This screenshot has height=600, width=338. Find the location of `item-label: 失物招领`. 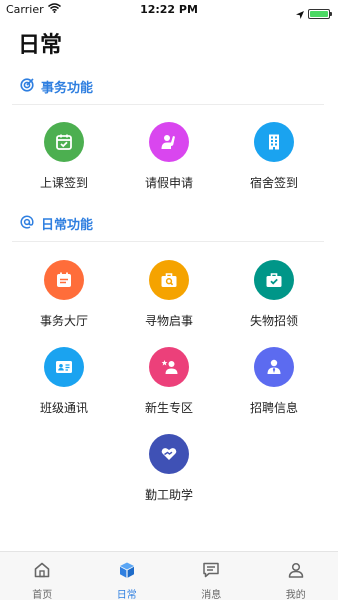

item-label: 失物招领 is located at coordinates (273, 321).